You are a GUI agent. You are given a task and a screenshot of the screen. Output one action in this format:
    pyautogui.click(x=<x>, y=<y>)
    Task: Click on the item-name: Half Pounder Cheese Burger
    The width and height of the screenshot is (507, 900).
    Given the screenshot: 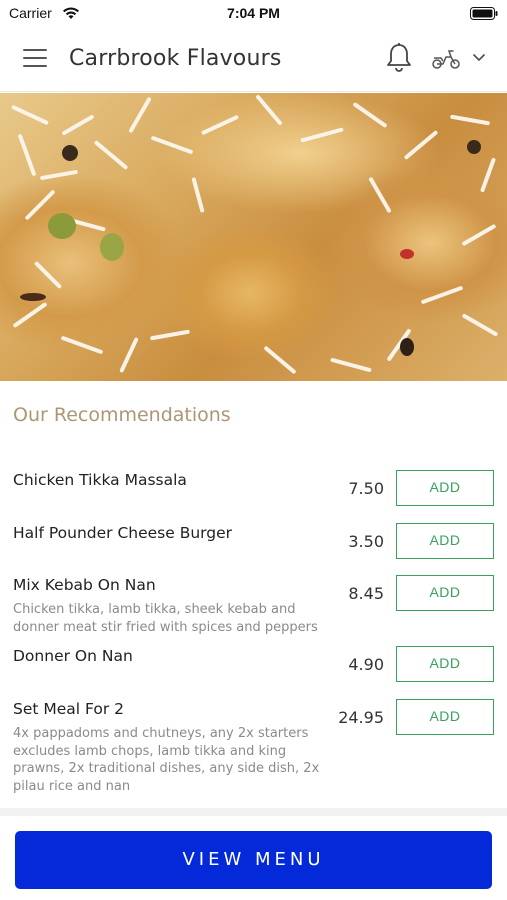 What is the action you would take?
    pyautogui.click(x=123, y=533)
    